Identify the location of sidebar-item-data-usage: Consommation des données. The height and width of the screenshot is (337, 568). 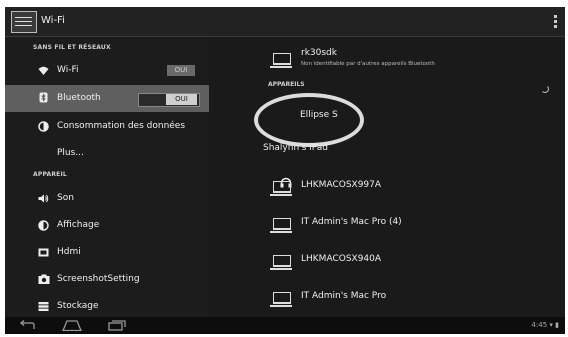
(107, 127).